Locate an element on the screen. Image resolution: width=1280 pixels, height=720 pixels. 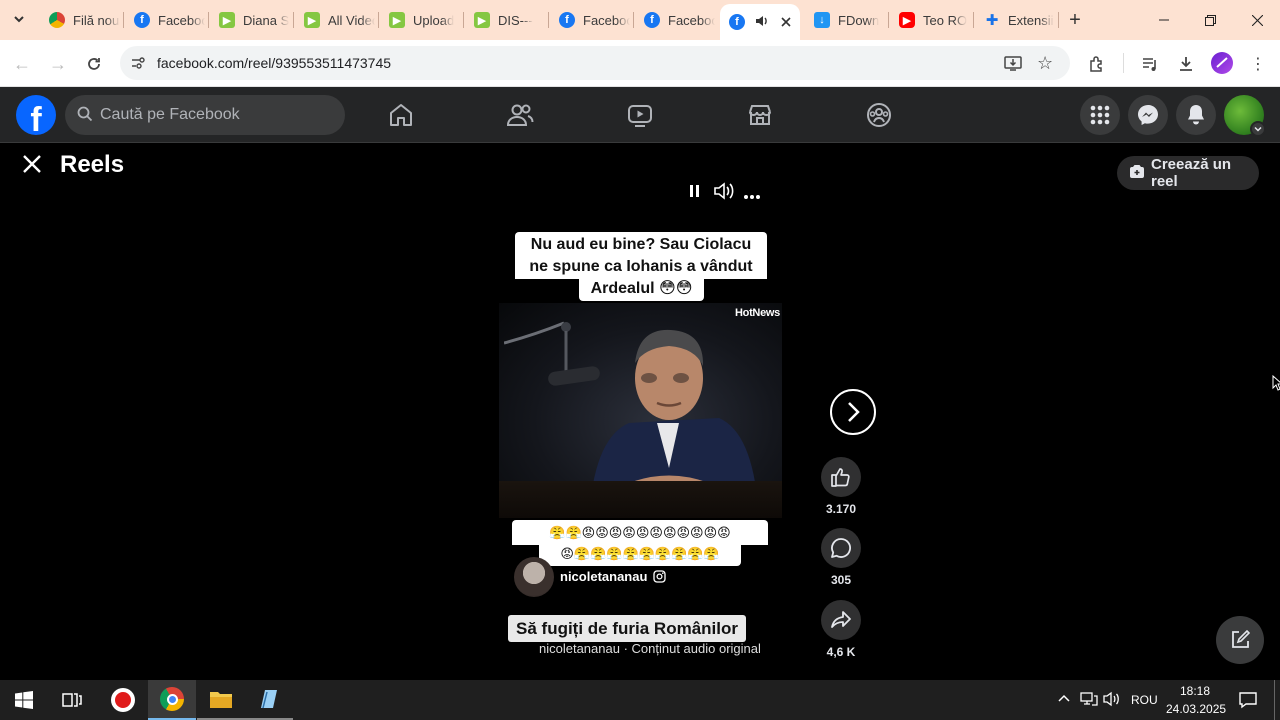
author-name: nicoletananau is located at coordinates (603, 576).